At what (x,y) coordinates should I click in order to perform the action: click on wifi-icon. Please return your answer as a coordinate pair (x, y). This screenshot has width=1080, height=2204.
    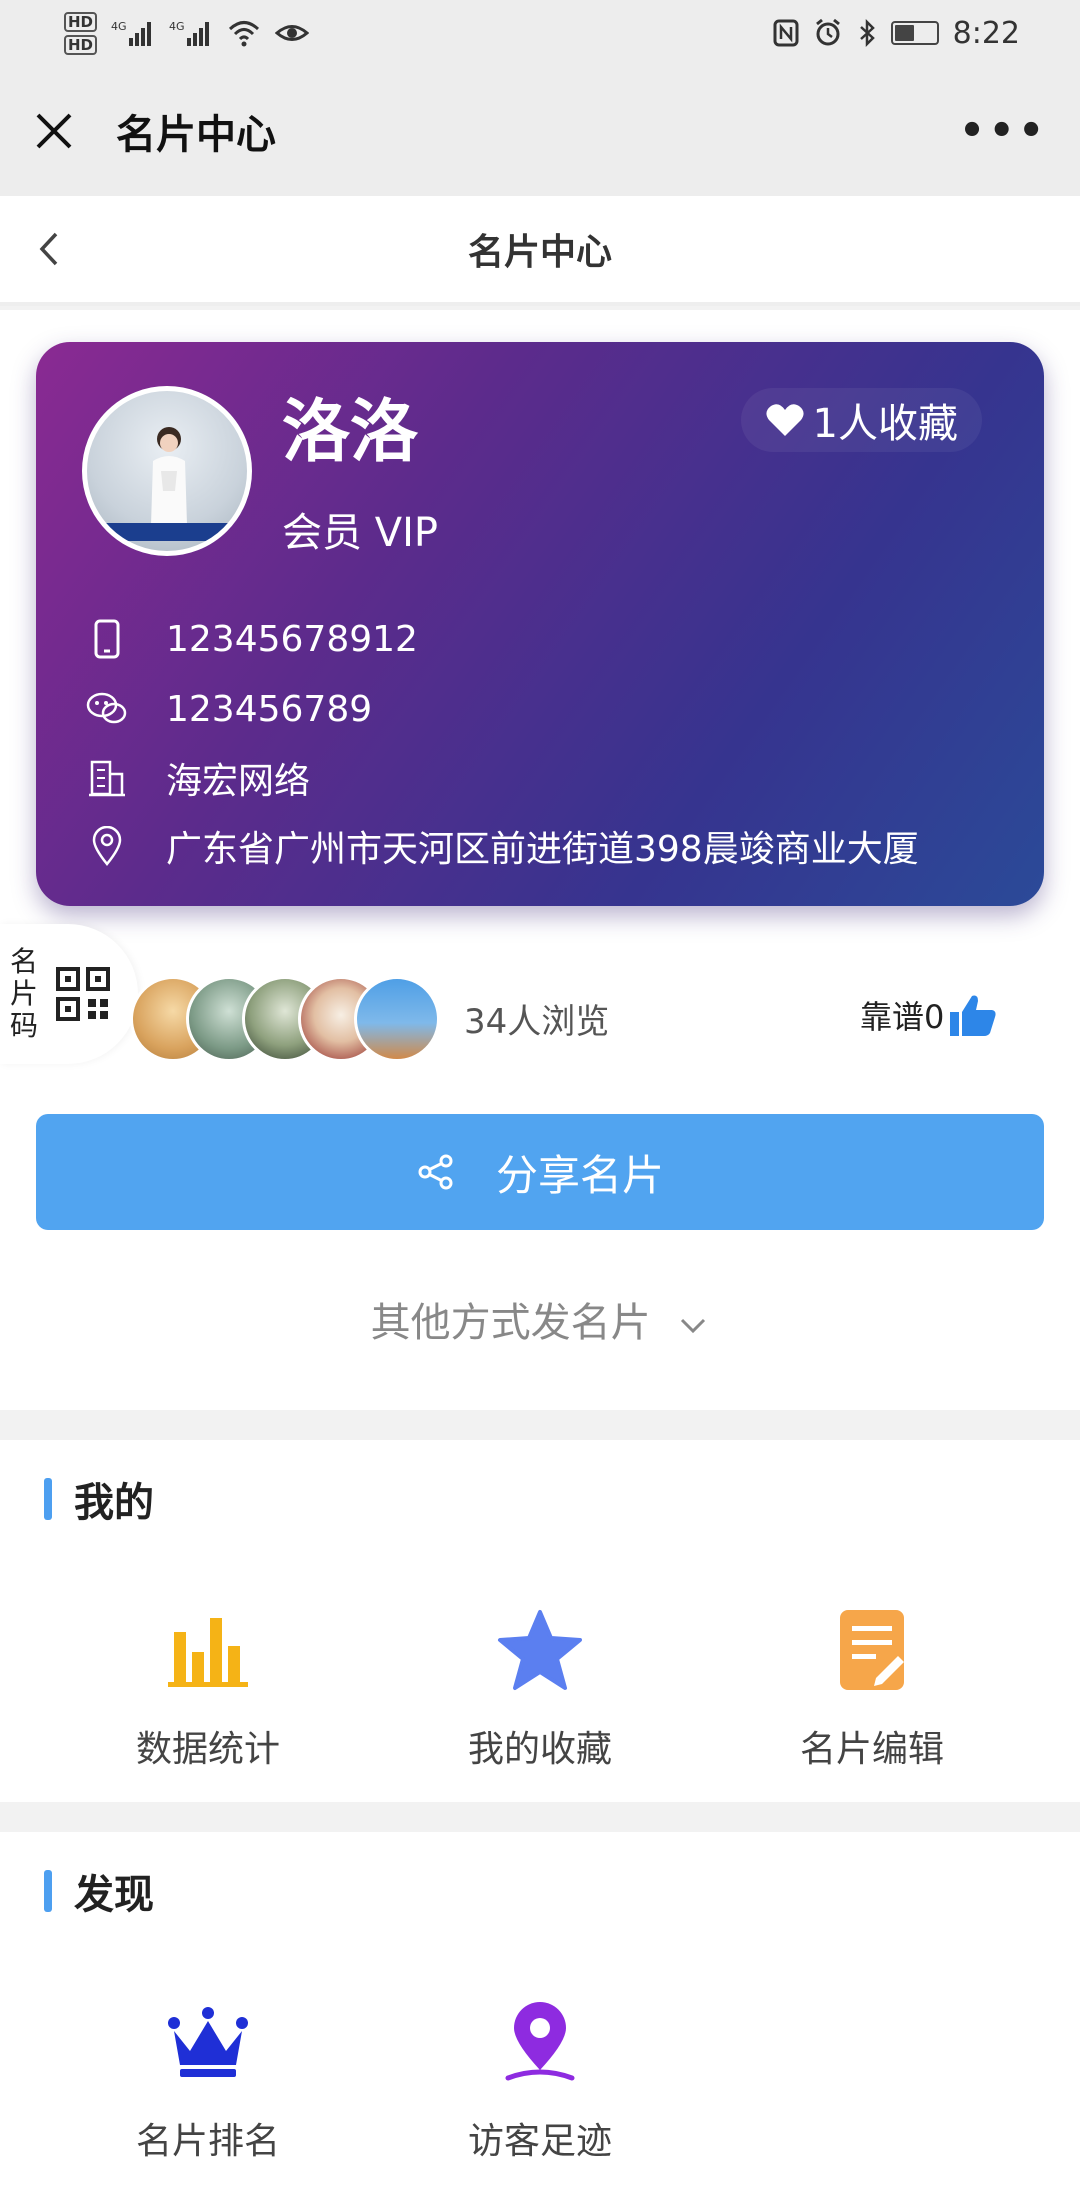
    Looking at the image, I should click on (244, 34).